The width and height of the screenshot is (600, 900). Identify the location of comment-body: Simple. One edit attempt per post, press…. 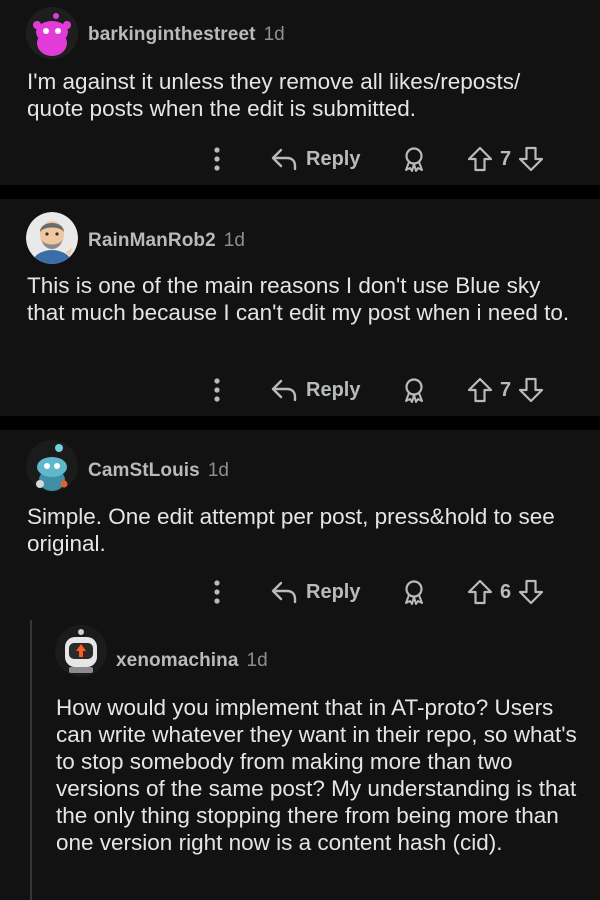
(291, 530).